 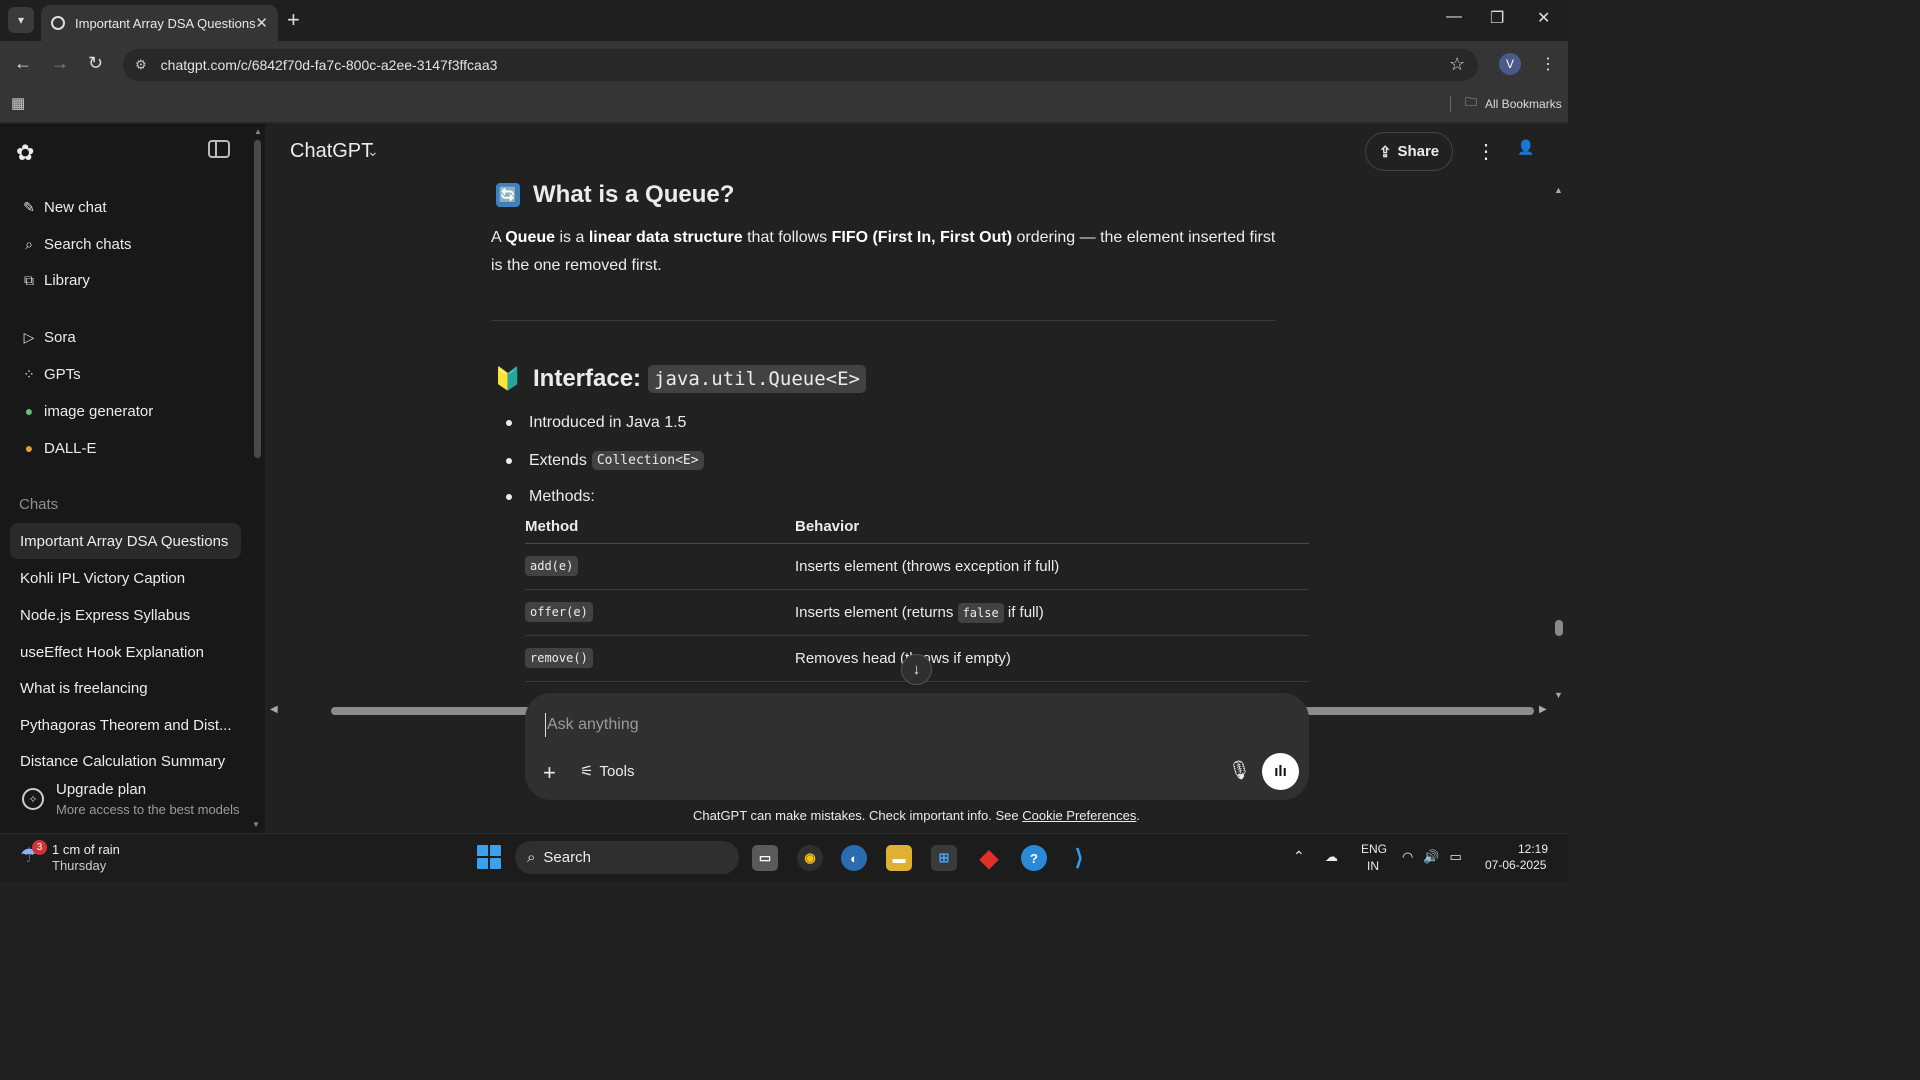 What do you see at coordinates (1532, 152) in the screenshot?
I see `user-avatar: 👤` at bounding box center [1532, 152].